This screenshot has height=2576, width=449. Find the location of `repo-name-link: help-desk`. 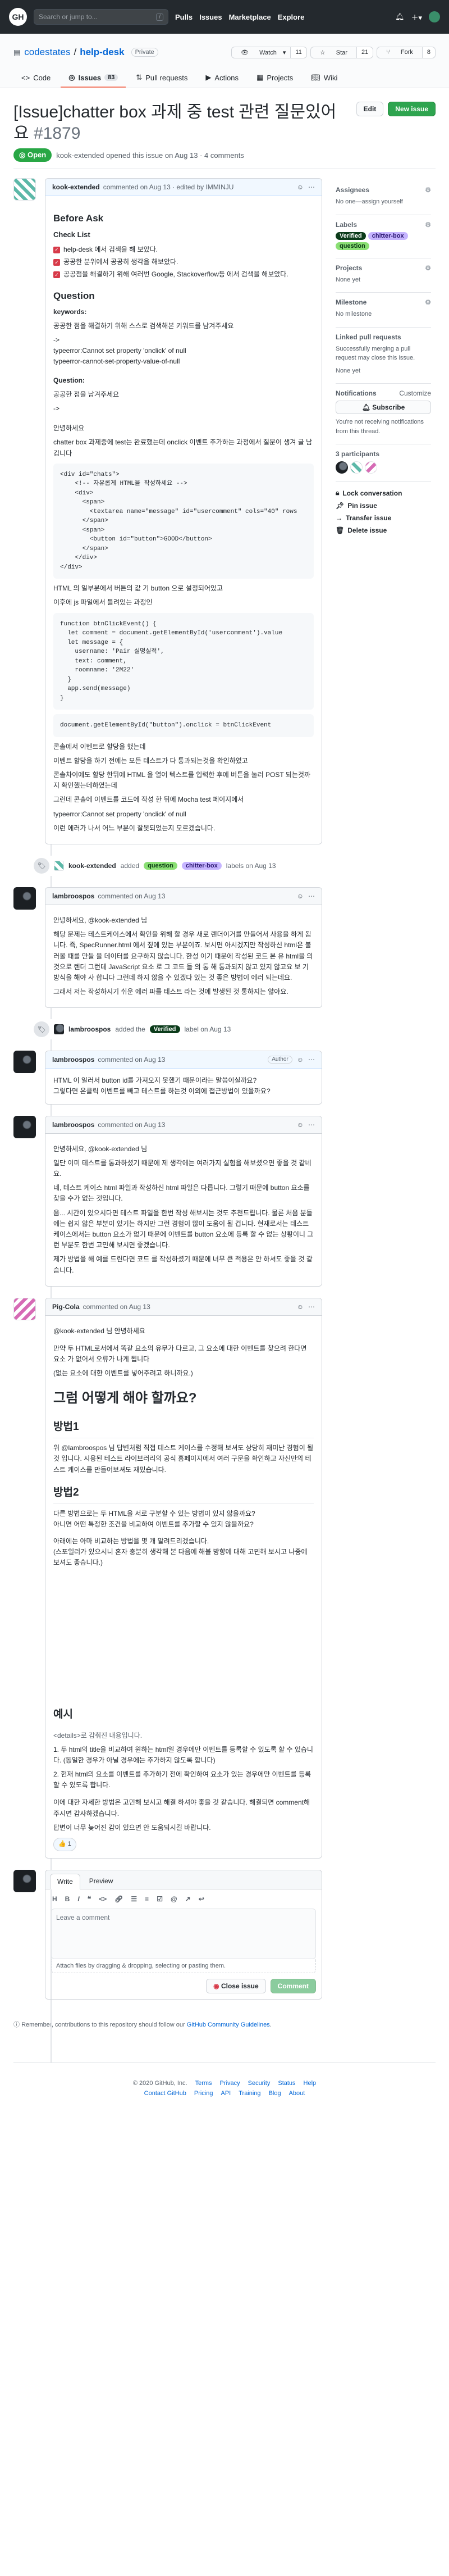

repo-name-link: help-desk is located at coordinates (102, 53).